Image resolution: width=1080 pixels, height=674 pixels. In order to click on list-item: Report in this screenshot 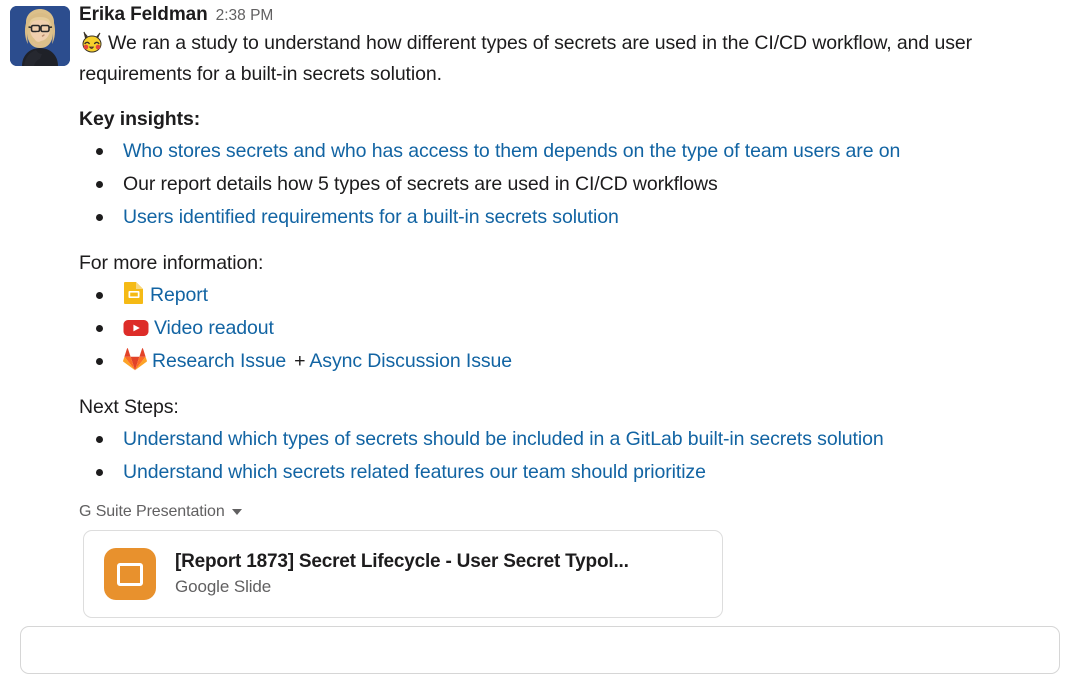, I will do `click(575, 295)`.